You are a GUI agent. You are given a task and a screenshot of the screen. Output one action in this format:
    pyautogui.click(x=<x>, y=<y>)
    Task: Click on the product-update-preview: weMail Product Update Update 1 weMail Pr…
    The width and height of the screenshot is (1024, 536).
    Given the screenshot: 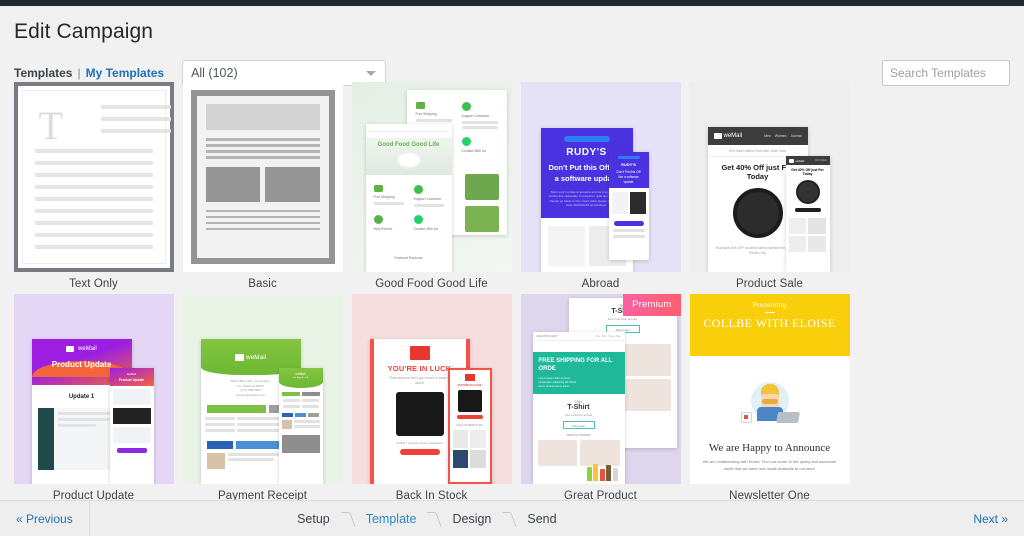 What is the action you would take?
    pyautogui.click(x=93, y=389)
    